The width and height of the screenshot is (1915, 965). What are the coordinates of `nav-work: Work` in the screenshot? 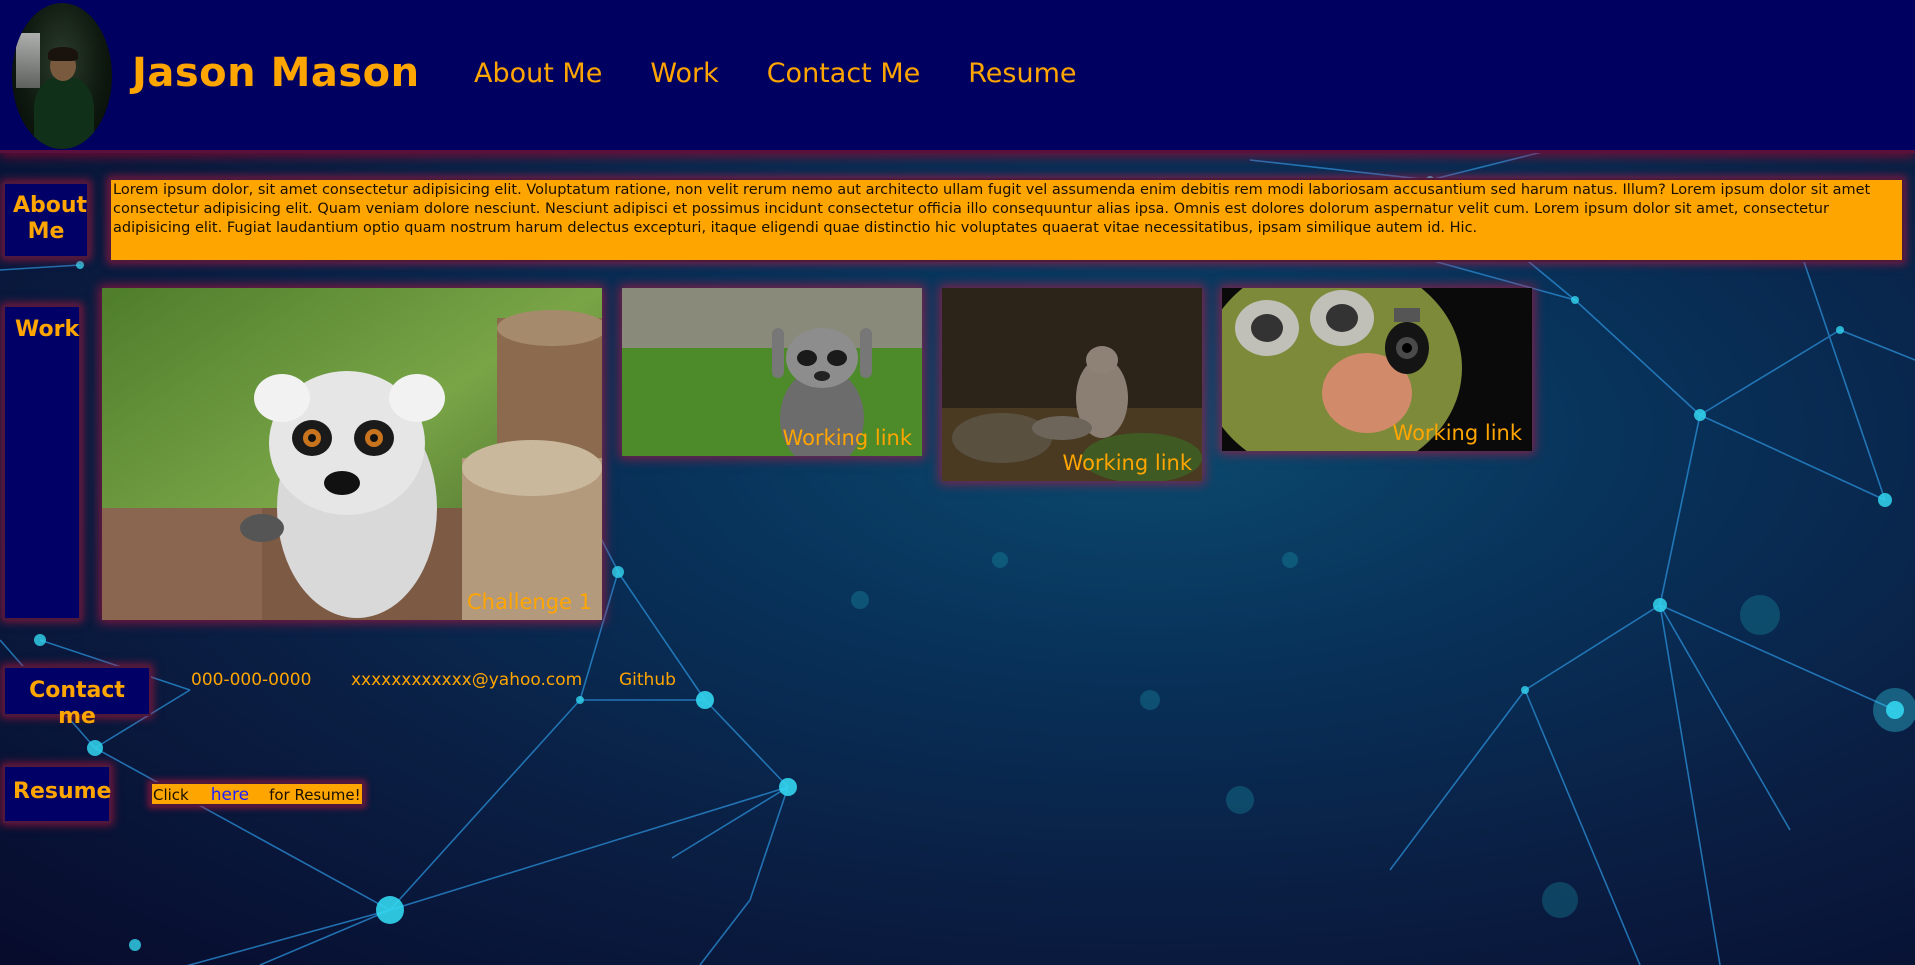 It's located at (684, 73).